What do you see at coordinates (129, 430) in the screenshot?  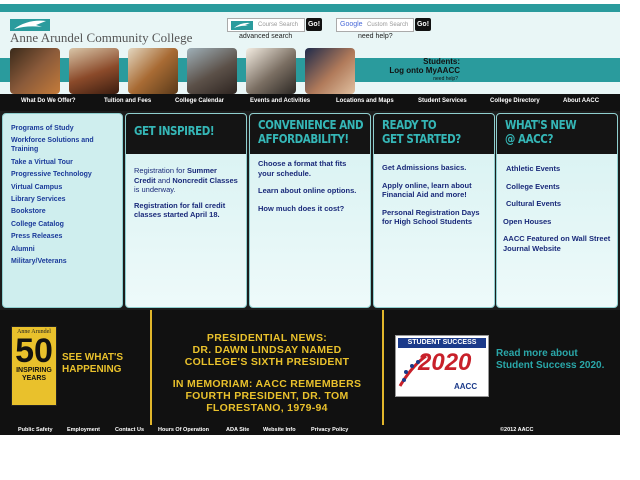 I see `footer-contact-us: Contact Us` at bounding box center [129, 430].